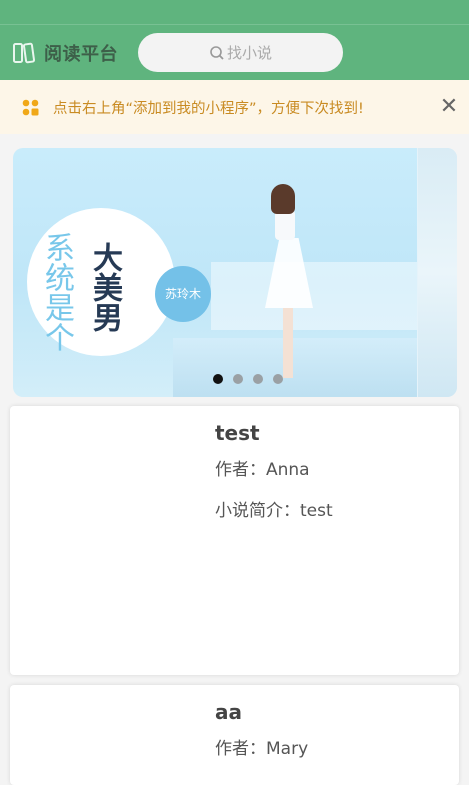 The height and width of the screenshot is (785, 469). Describe the element at coordinates (262, 749) in the screenshot. I see `book-author: 作者：Mary` at that location.